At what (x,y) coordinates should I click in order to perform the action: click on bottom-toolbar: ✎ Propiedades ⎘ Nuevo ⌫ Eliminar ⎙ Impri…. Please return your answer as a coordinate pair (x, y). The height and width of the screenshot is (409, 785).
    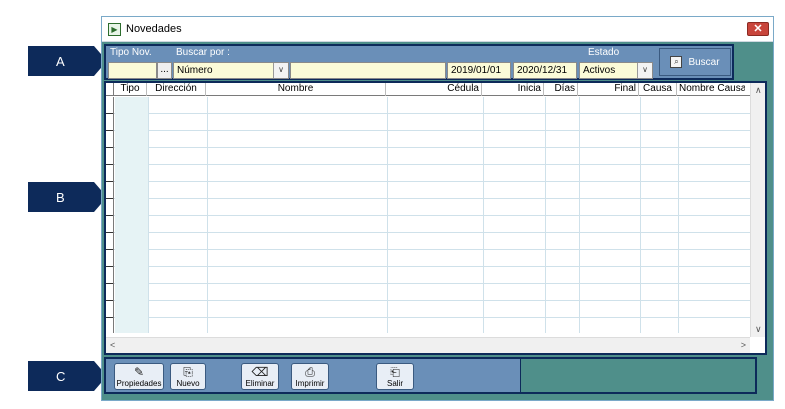
    Looking at the image, I should click on (312, 375).